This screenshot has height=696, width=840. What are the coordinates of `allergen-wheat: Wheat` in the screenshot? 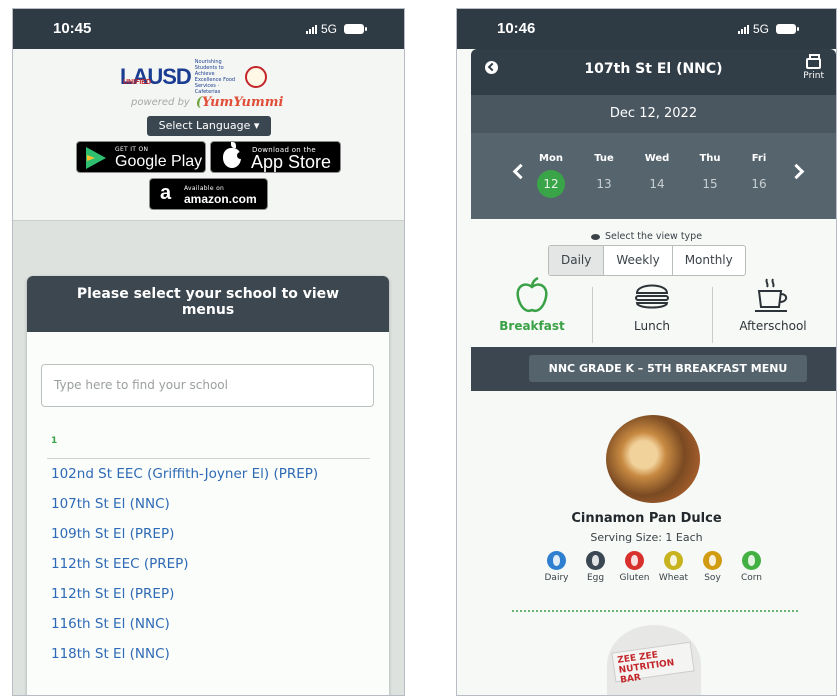 It's located at (673, 567).